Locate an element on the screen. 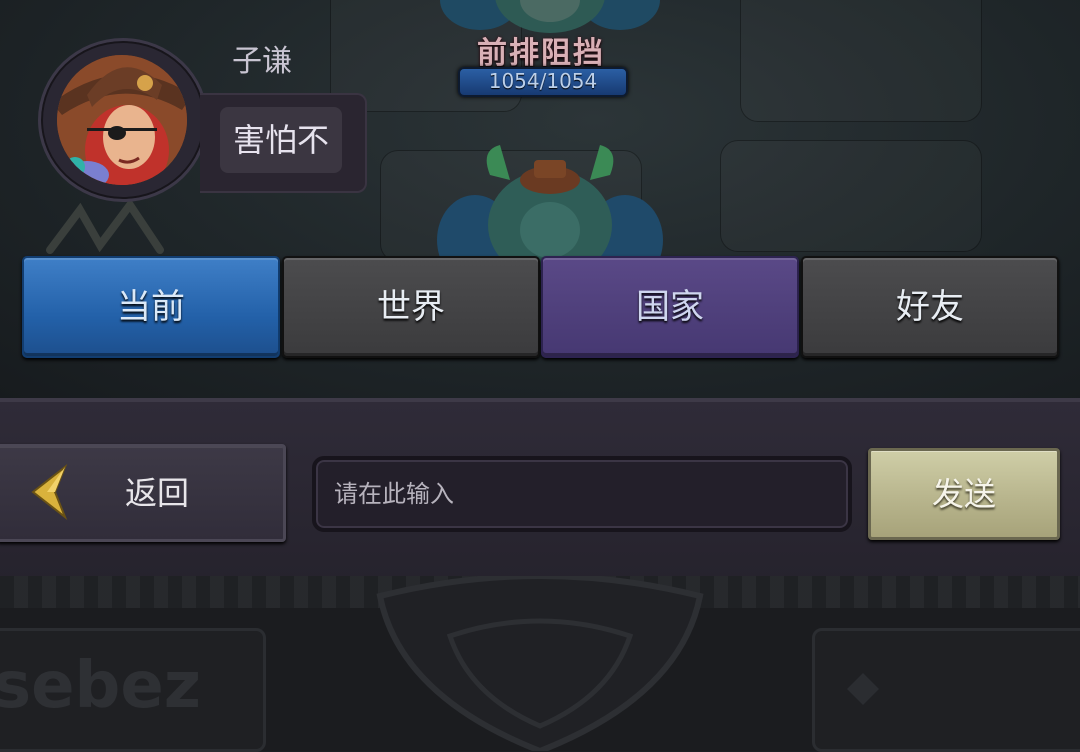 The height and width of the screenshot is (752, 1080). hp-text: 1054/1054 is located at coordinates (543, 81).